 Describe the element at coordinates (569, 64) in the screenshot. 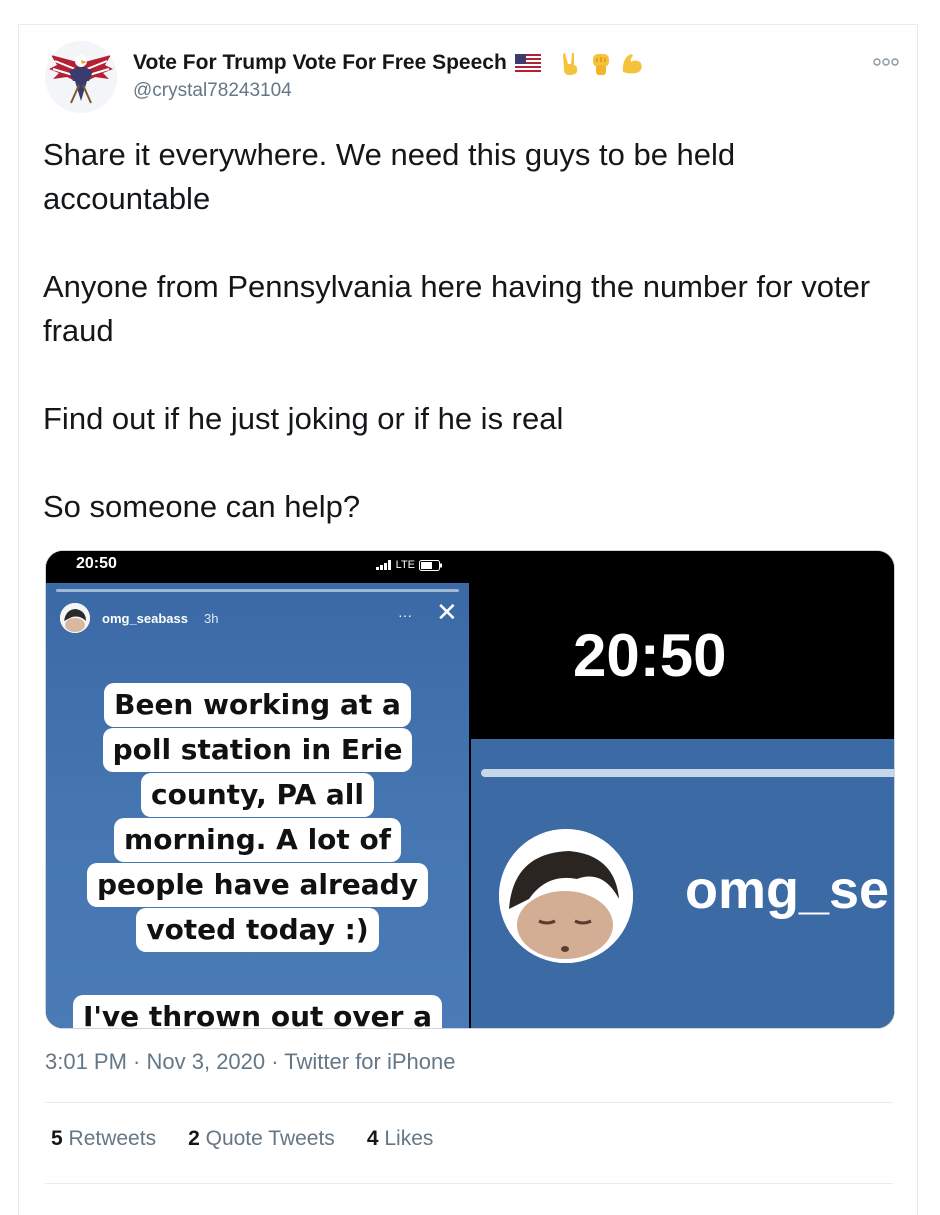

I see `victory-hand-icon` at that location.